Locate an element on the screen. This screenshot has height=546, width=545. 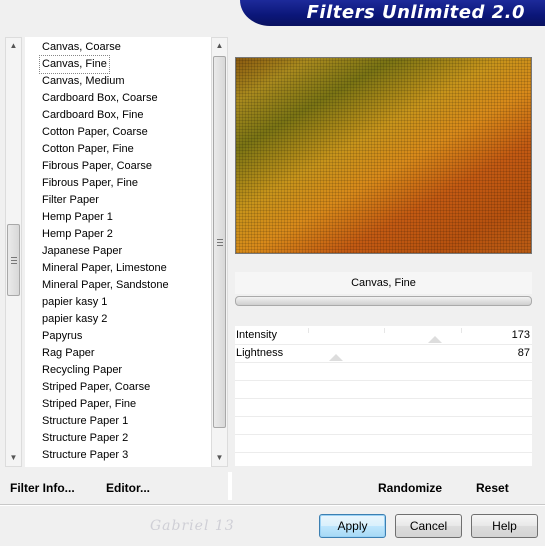
filter-item: Striped Paper, Fine is located at coordinates (89, 404).